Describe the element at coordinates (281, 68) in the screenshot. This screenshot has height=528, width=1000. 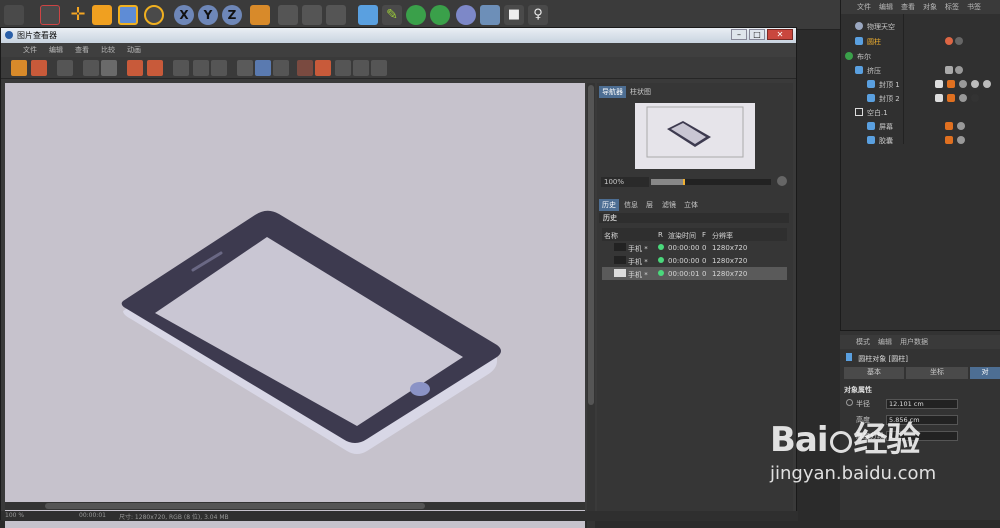
I see `split-icon` at that location.